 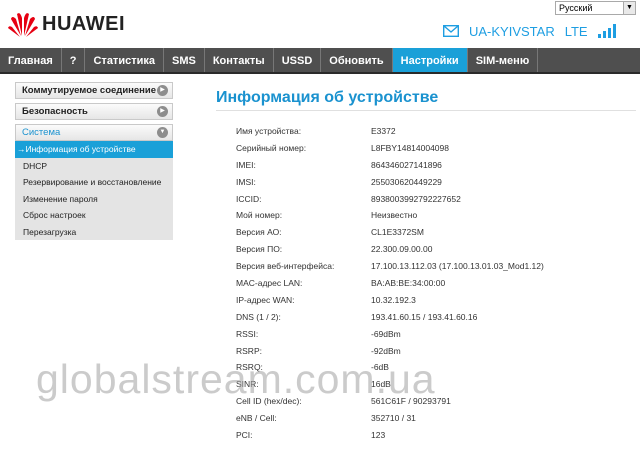 What do you see at coordinates (426, 110) in the screenshot?
I see `title-divider` at bounding box center [426, 110].